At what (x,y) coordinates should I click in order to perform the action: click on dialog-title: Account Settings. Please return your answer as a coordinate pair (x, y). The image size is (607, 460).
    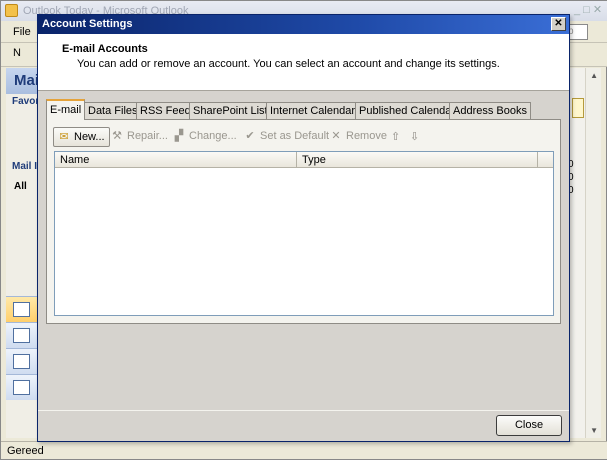
    Looking at the image, I should click on (87, 24).